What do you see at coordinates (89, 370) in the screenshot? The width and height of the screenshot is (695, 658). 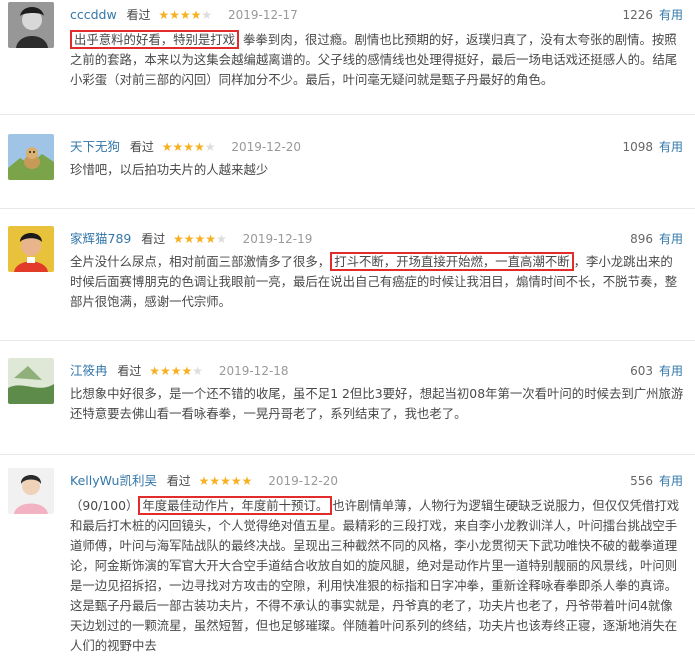 I see `author-link: 江筱冉` at bounding box center [89, 370].